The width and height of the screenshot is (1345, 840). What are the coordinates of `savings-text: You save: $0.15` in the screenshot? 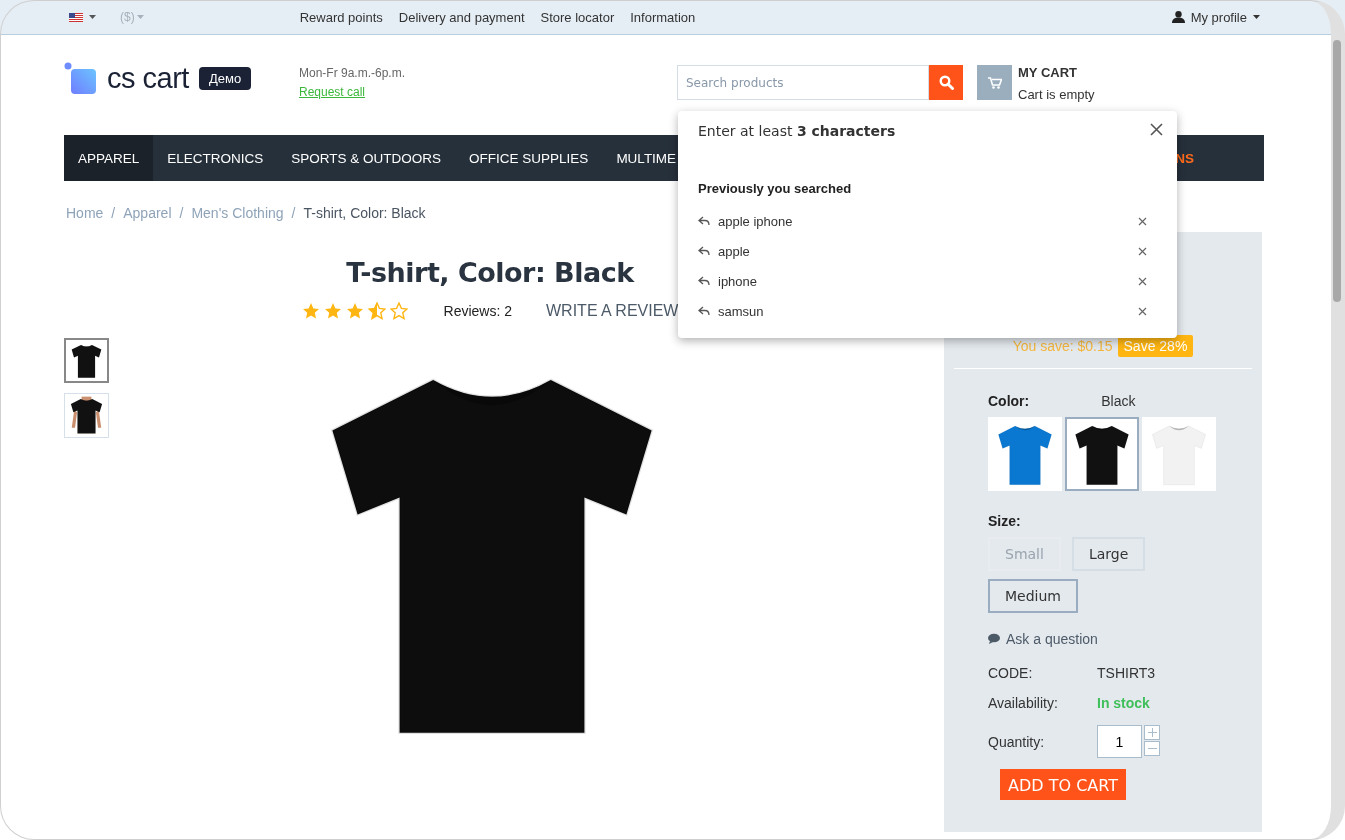 It's located at (1062, 346).